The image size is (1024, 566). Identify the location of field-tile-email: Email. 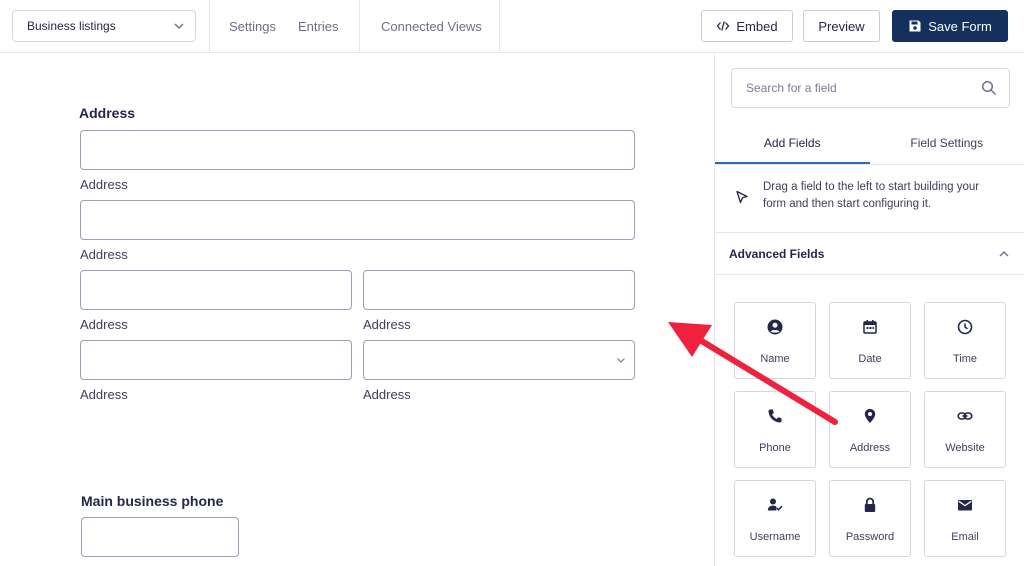
(965, 518).